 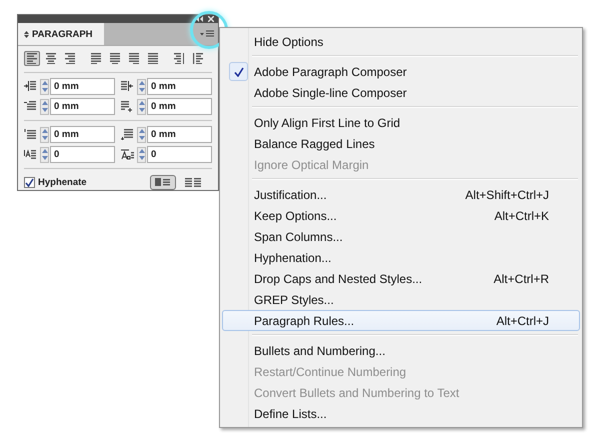 What do you see at coordinates (507, 195) in the screenshot?
I see `shortcut-text: Alt+Shift+Ctrl+J` at bounding box center [507, 195].